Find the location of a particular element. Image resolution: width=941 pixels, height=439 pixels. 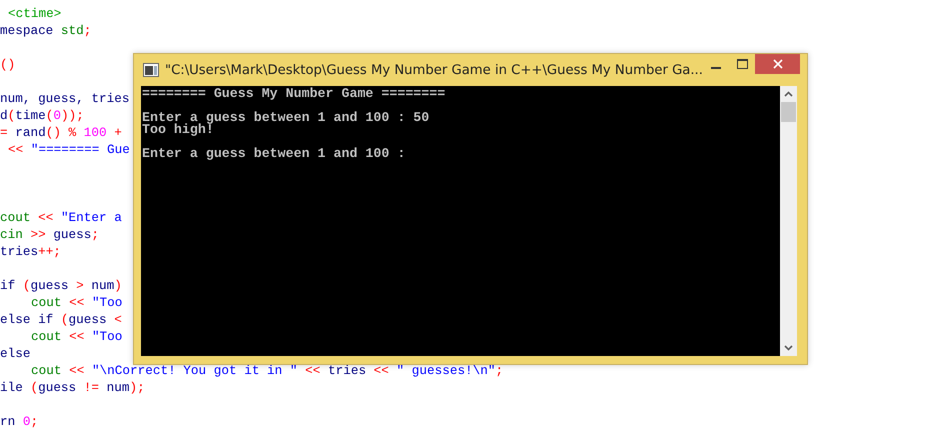

code-line: ile (guess != num); is located at coordinates (72, 387).